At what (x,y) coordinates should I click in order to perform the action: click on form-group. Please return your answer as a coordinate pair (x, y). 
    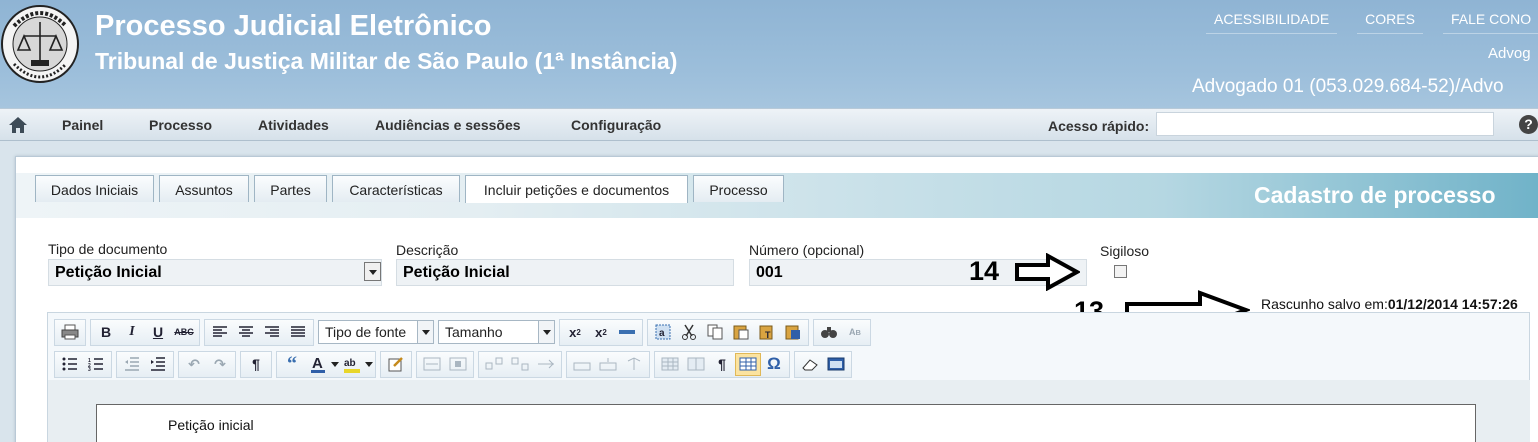
    Looking at the image, I should click on (445, 364).